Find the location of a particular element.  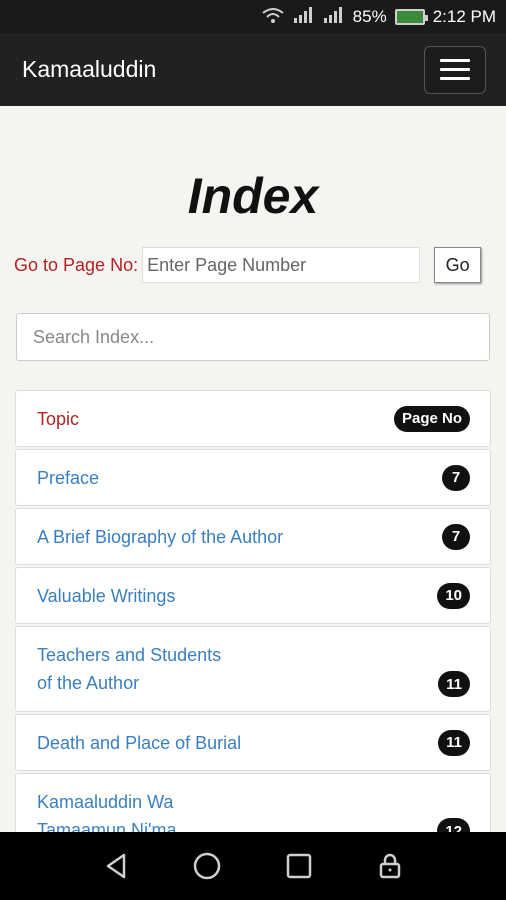

page-title: Index is located at coordinates (253, 196).